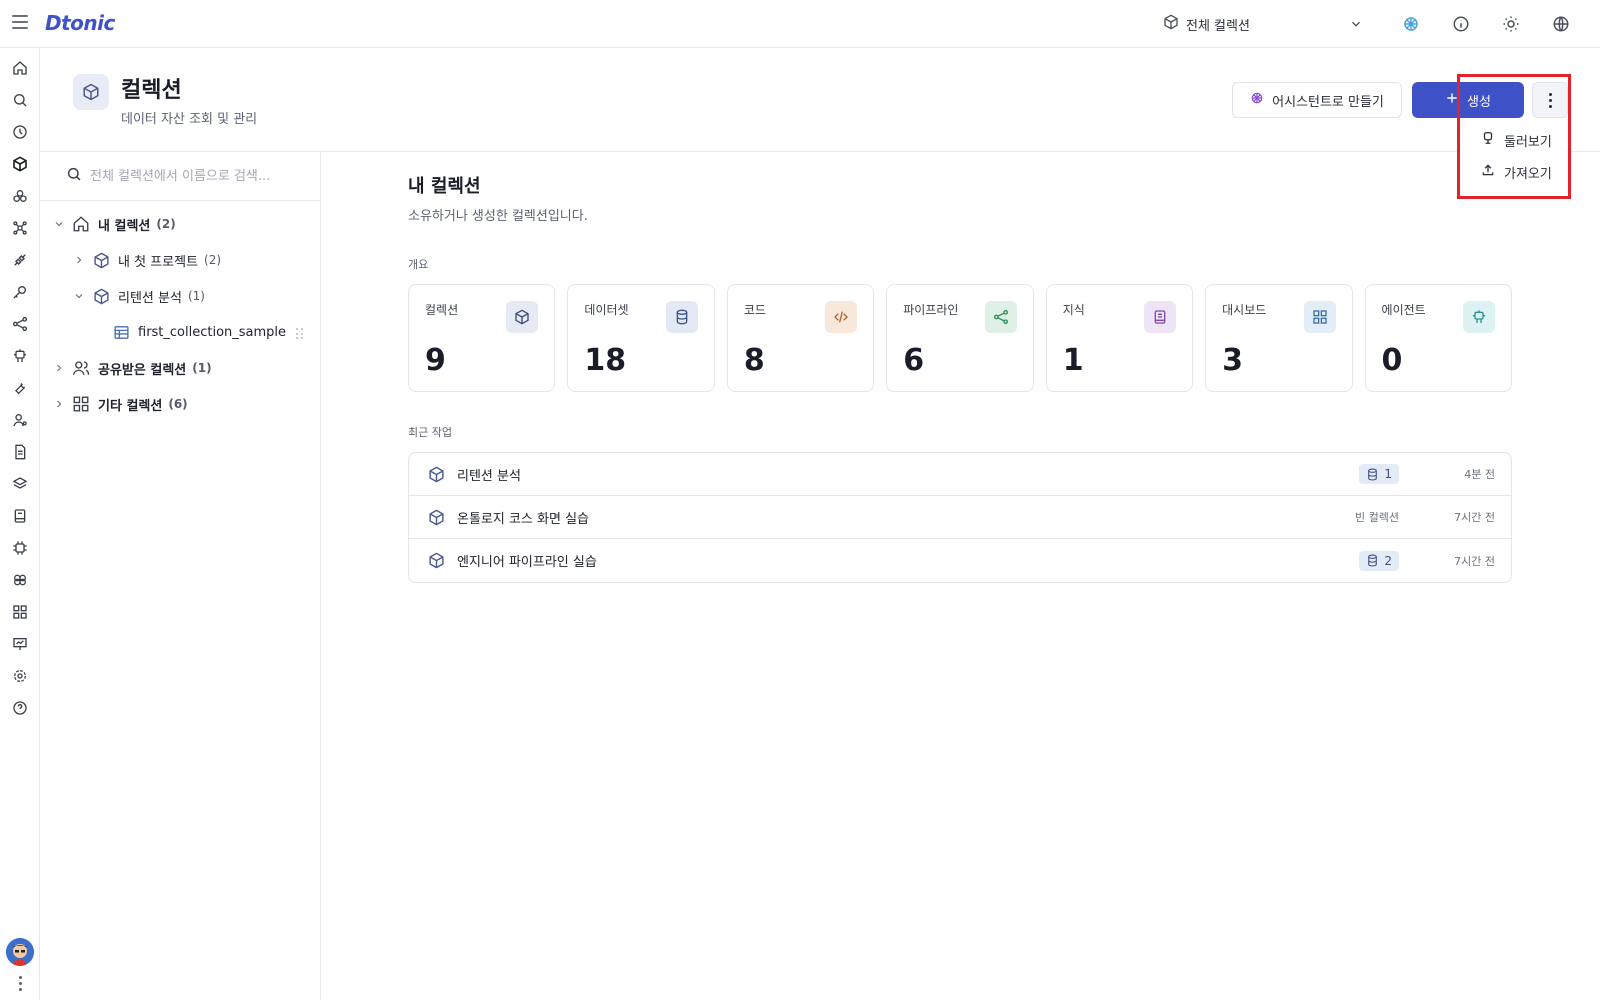 This screenshot has height=1000, width=1600. Describe the element at coordinates (1528, 142) in the screenshot. I see `menu-item-label: 둘러보기` at that location.